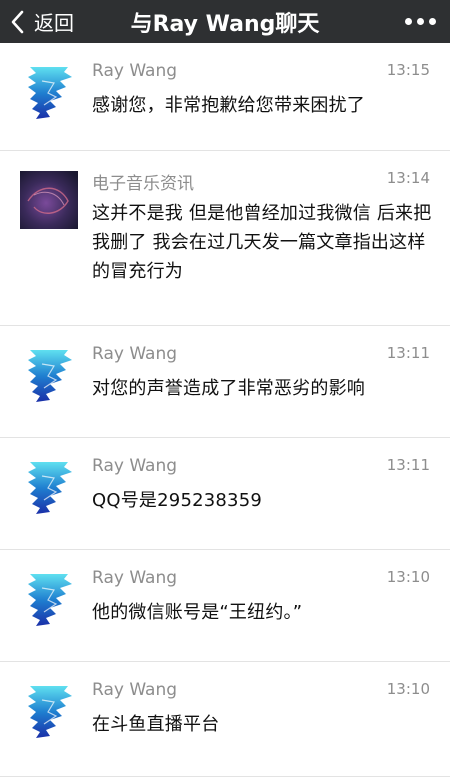  I want to click on message-text: QQ号是295238359, so click(177, 500).